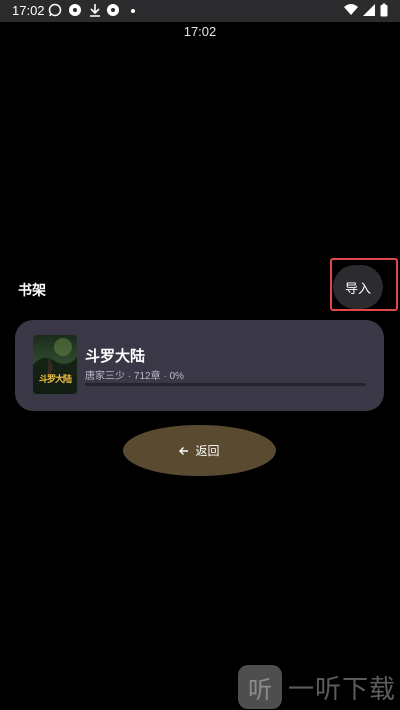  What do you see at coordinates (55, 380) in the screenshot?
I see `cover-title: 斗罗大陆` at bounding box center [55, 380].